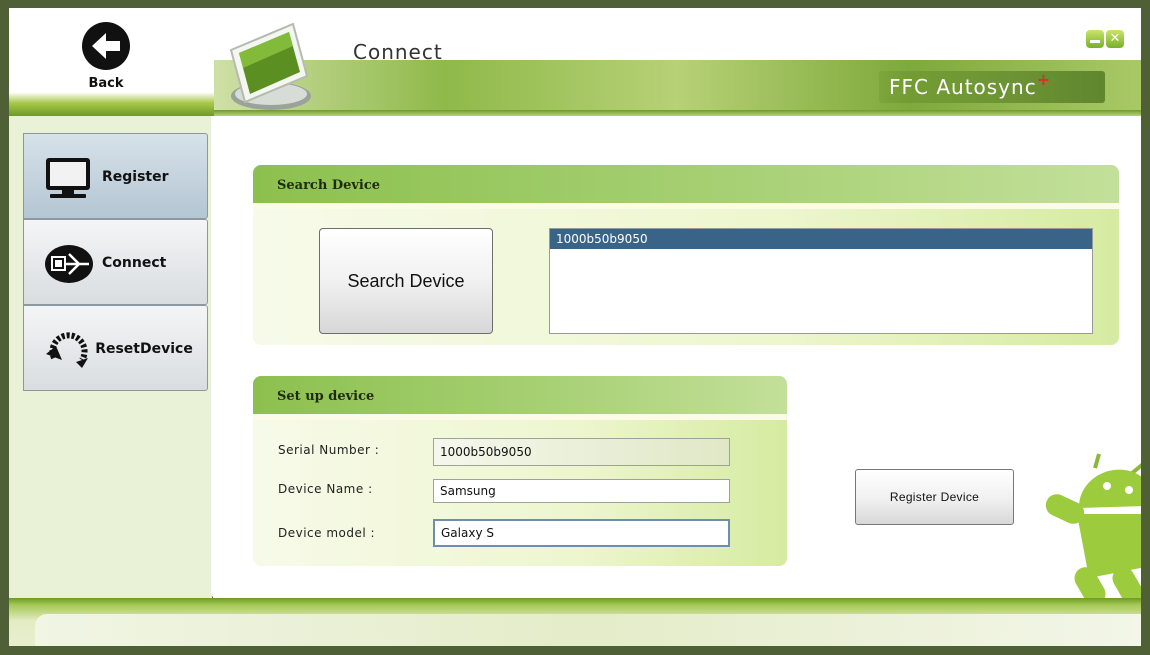  I want to click on computer-monitor-icon, so click(68, 178).